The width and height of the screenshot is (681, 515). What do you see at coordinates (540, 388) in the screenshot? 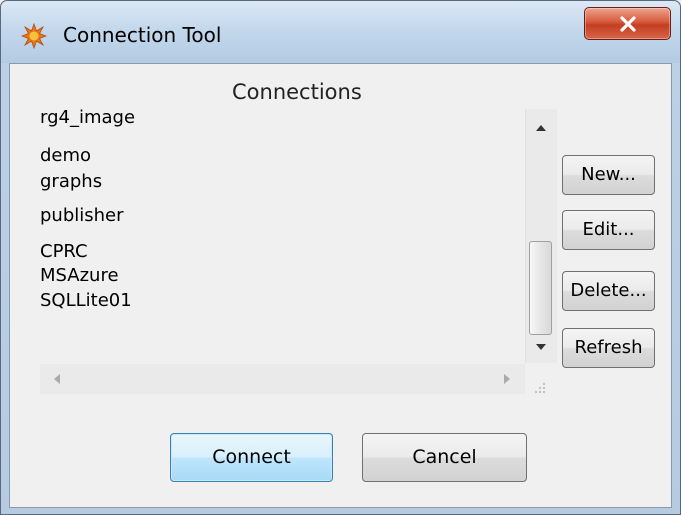
I see `resize-grip-icon` at bounding box center [540, 388].